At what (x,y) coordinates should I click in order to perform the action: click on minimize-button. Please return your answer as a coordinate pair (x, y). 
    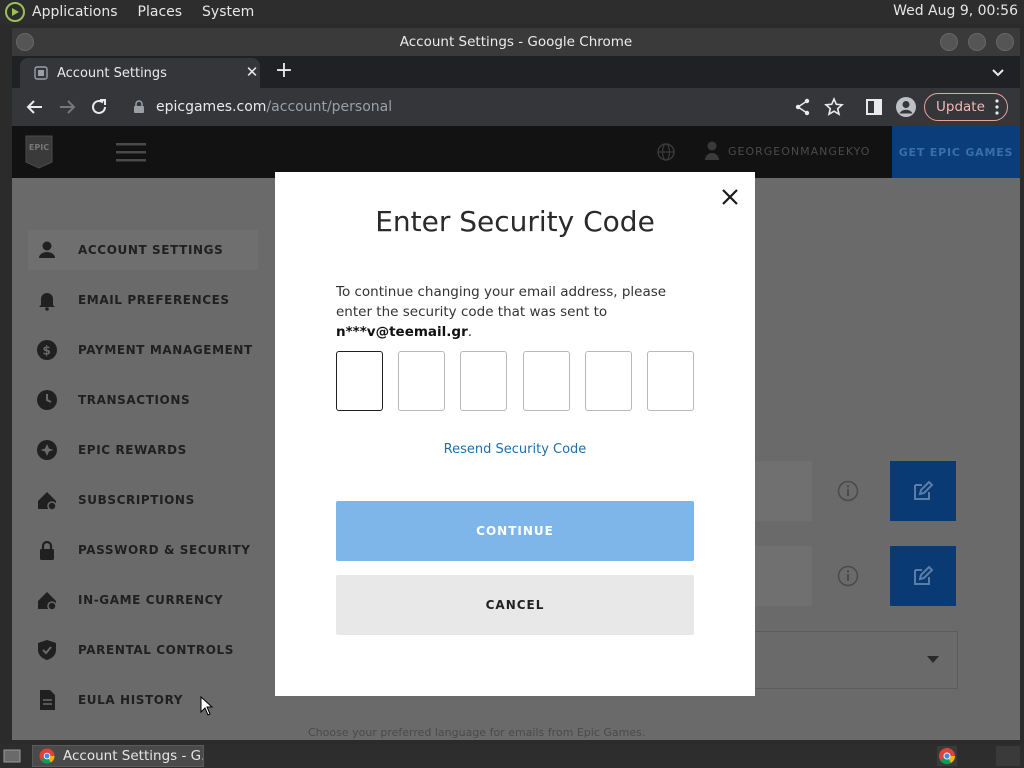
    Looking at the image, I should click on (949, 42).